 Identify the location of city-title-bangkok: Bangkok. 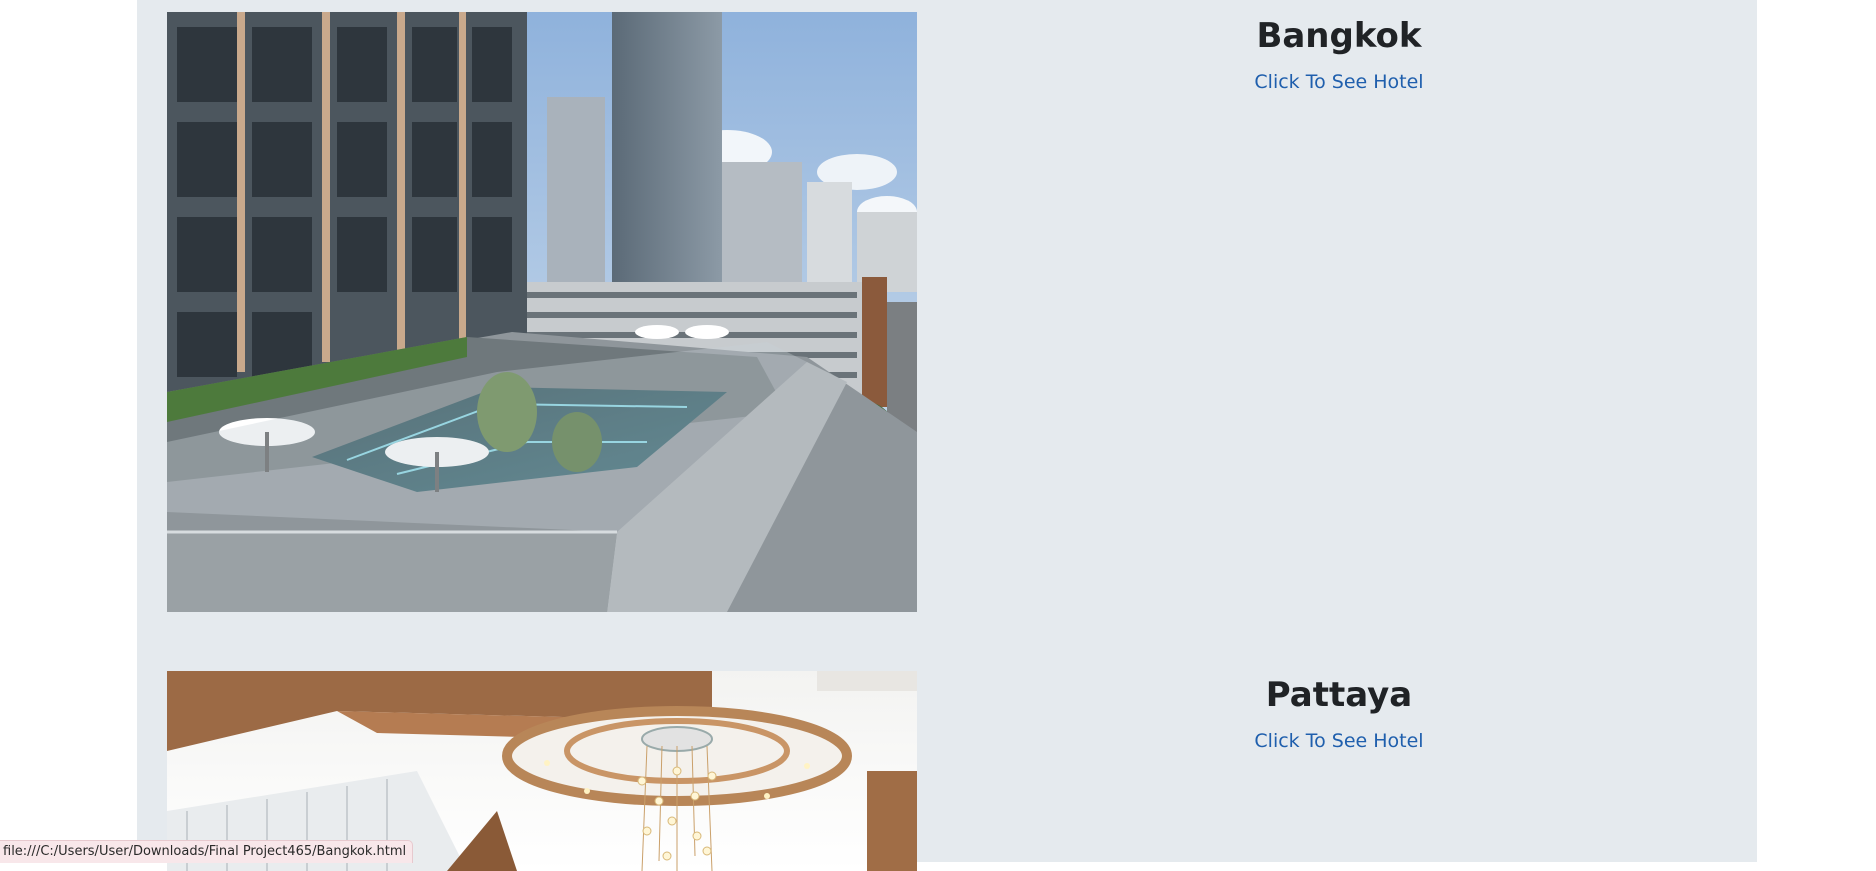
(1339, 36).